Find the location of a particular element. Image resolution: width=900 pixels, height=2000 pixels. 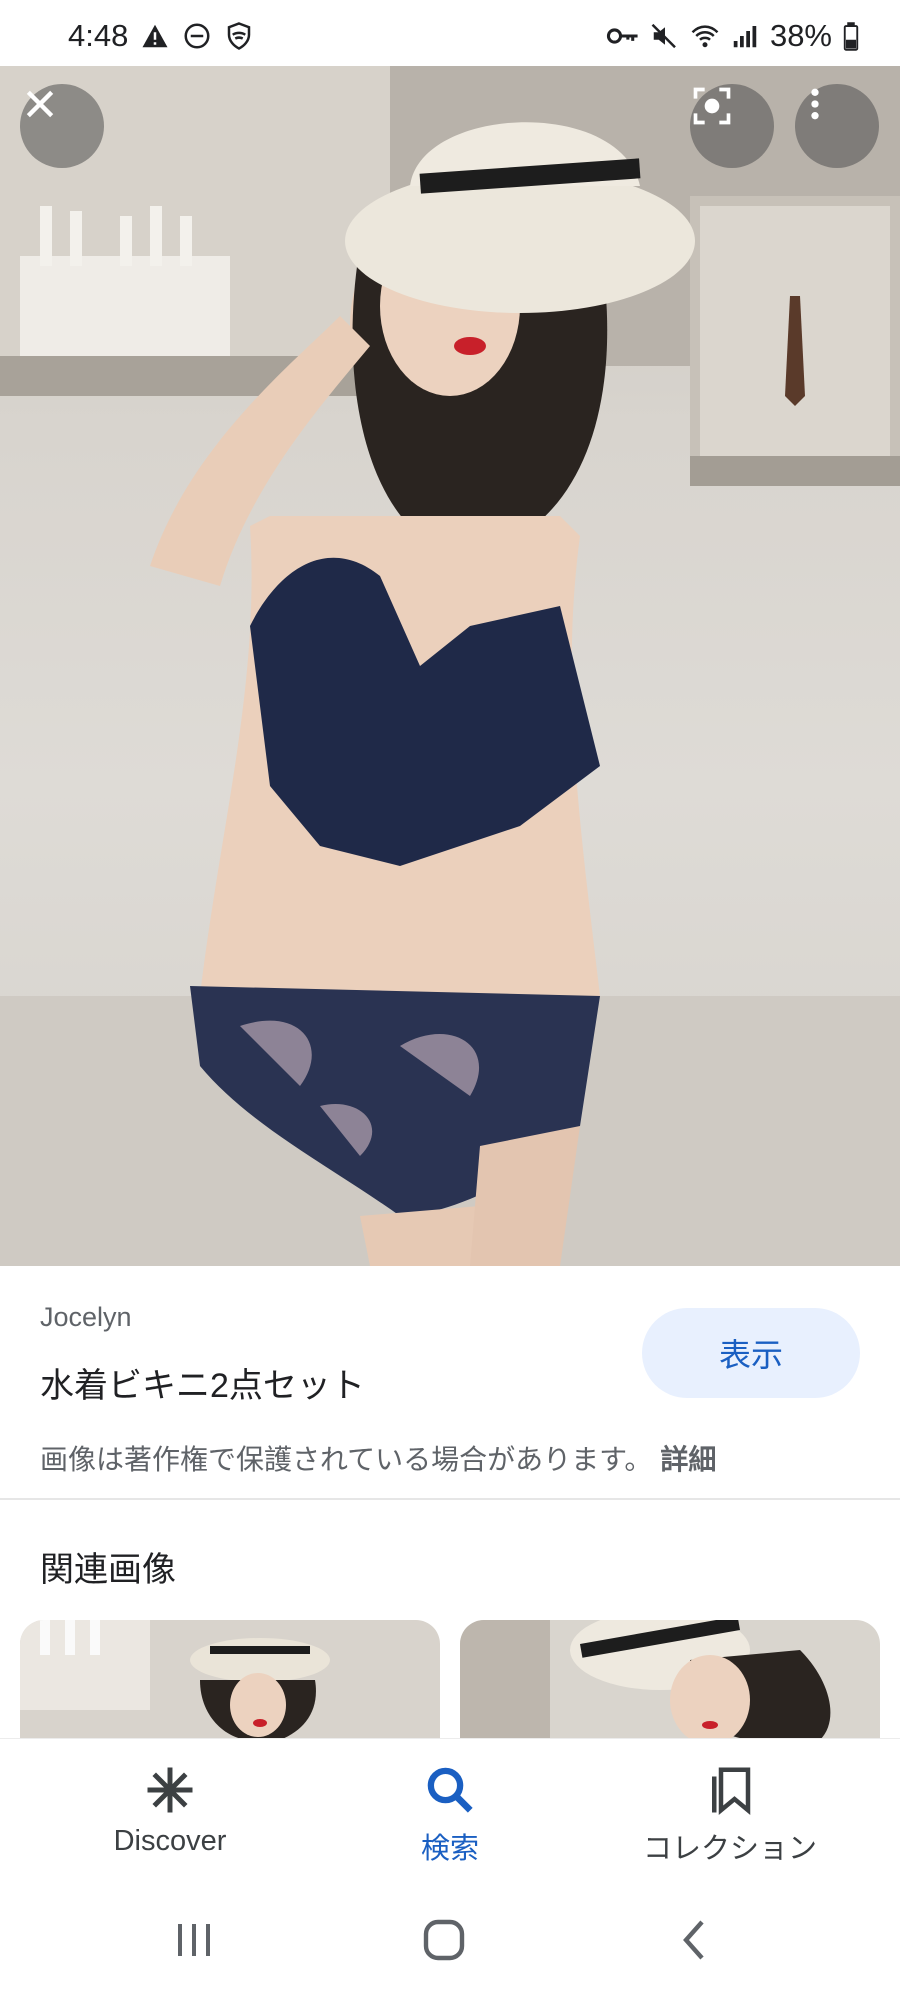

copyright-text: 画像は著作権で保護されている場合があります。 is located at coordinates (346, 1459).